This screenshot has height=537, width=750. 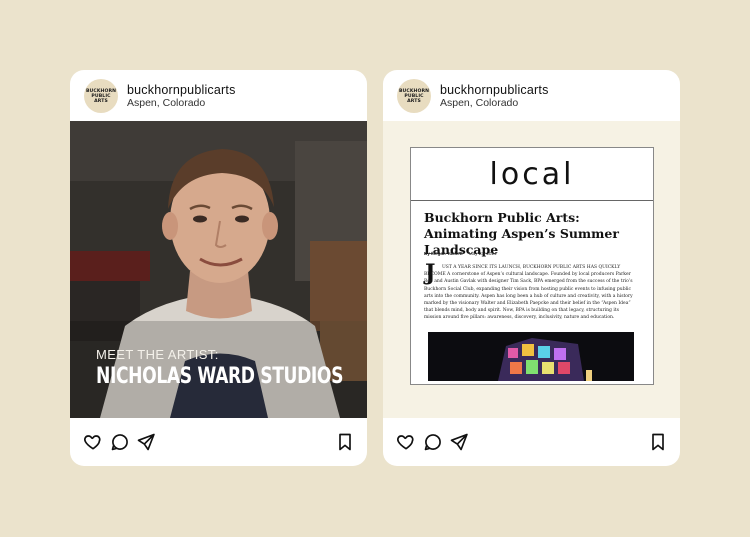 I want to click on masthead: local, so click(x=532, y=174).